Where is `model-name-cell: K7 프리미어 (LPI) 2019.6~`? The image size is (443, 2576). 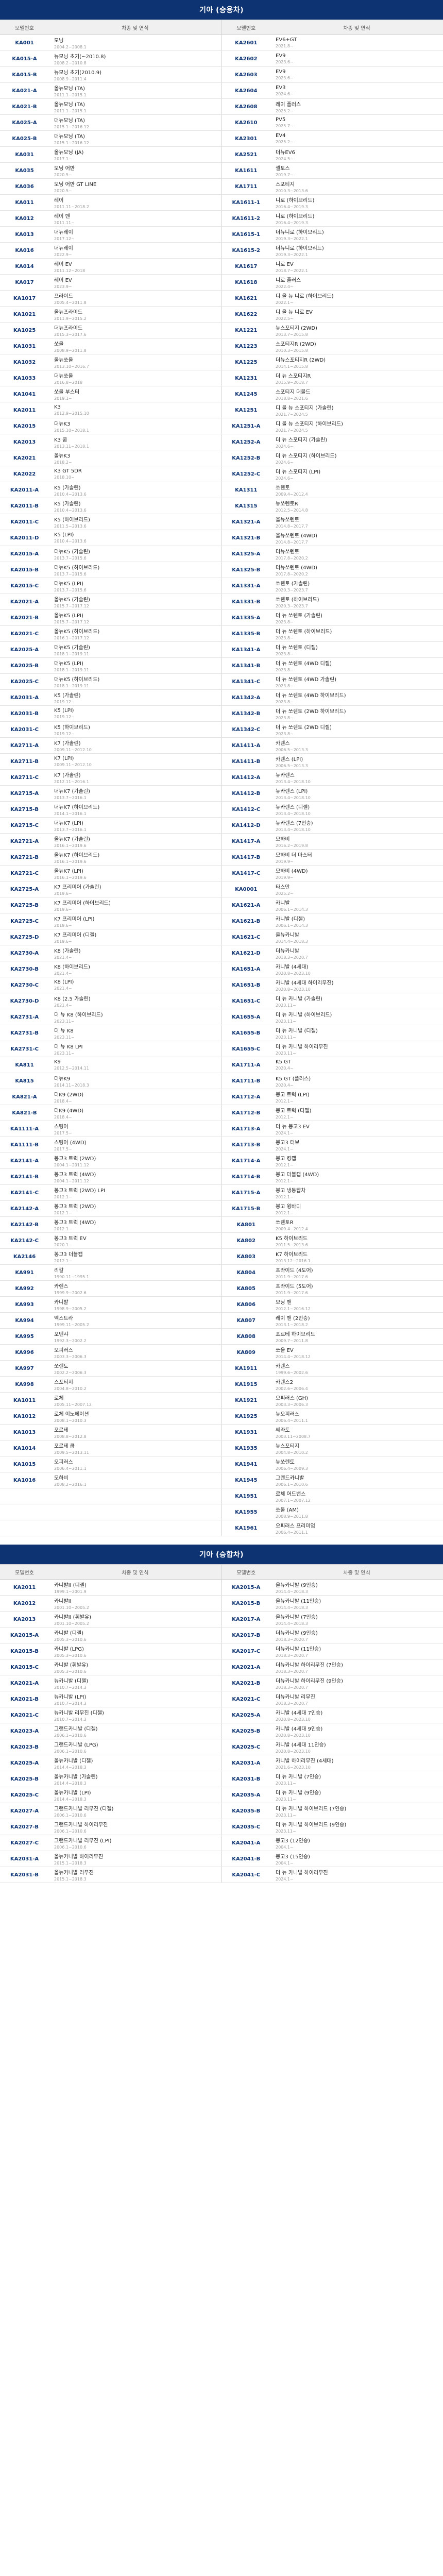 model-name-cell: K7 프리미어 (LPI) 2019.6~ is located at coordinates (135, 921).